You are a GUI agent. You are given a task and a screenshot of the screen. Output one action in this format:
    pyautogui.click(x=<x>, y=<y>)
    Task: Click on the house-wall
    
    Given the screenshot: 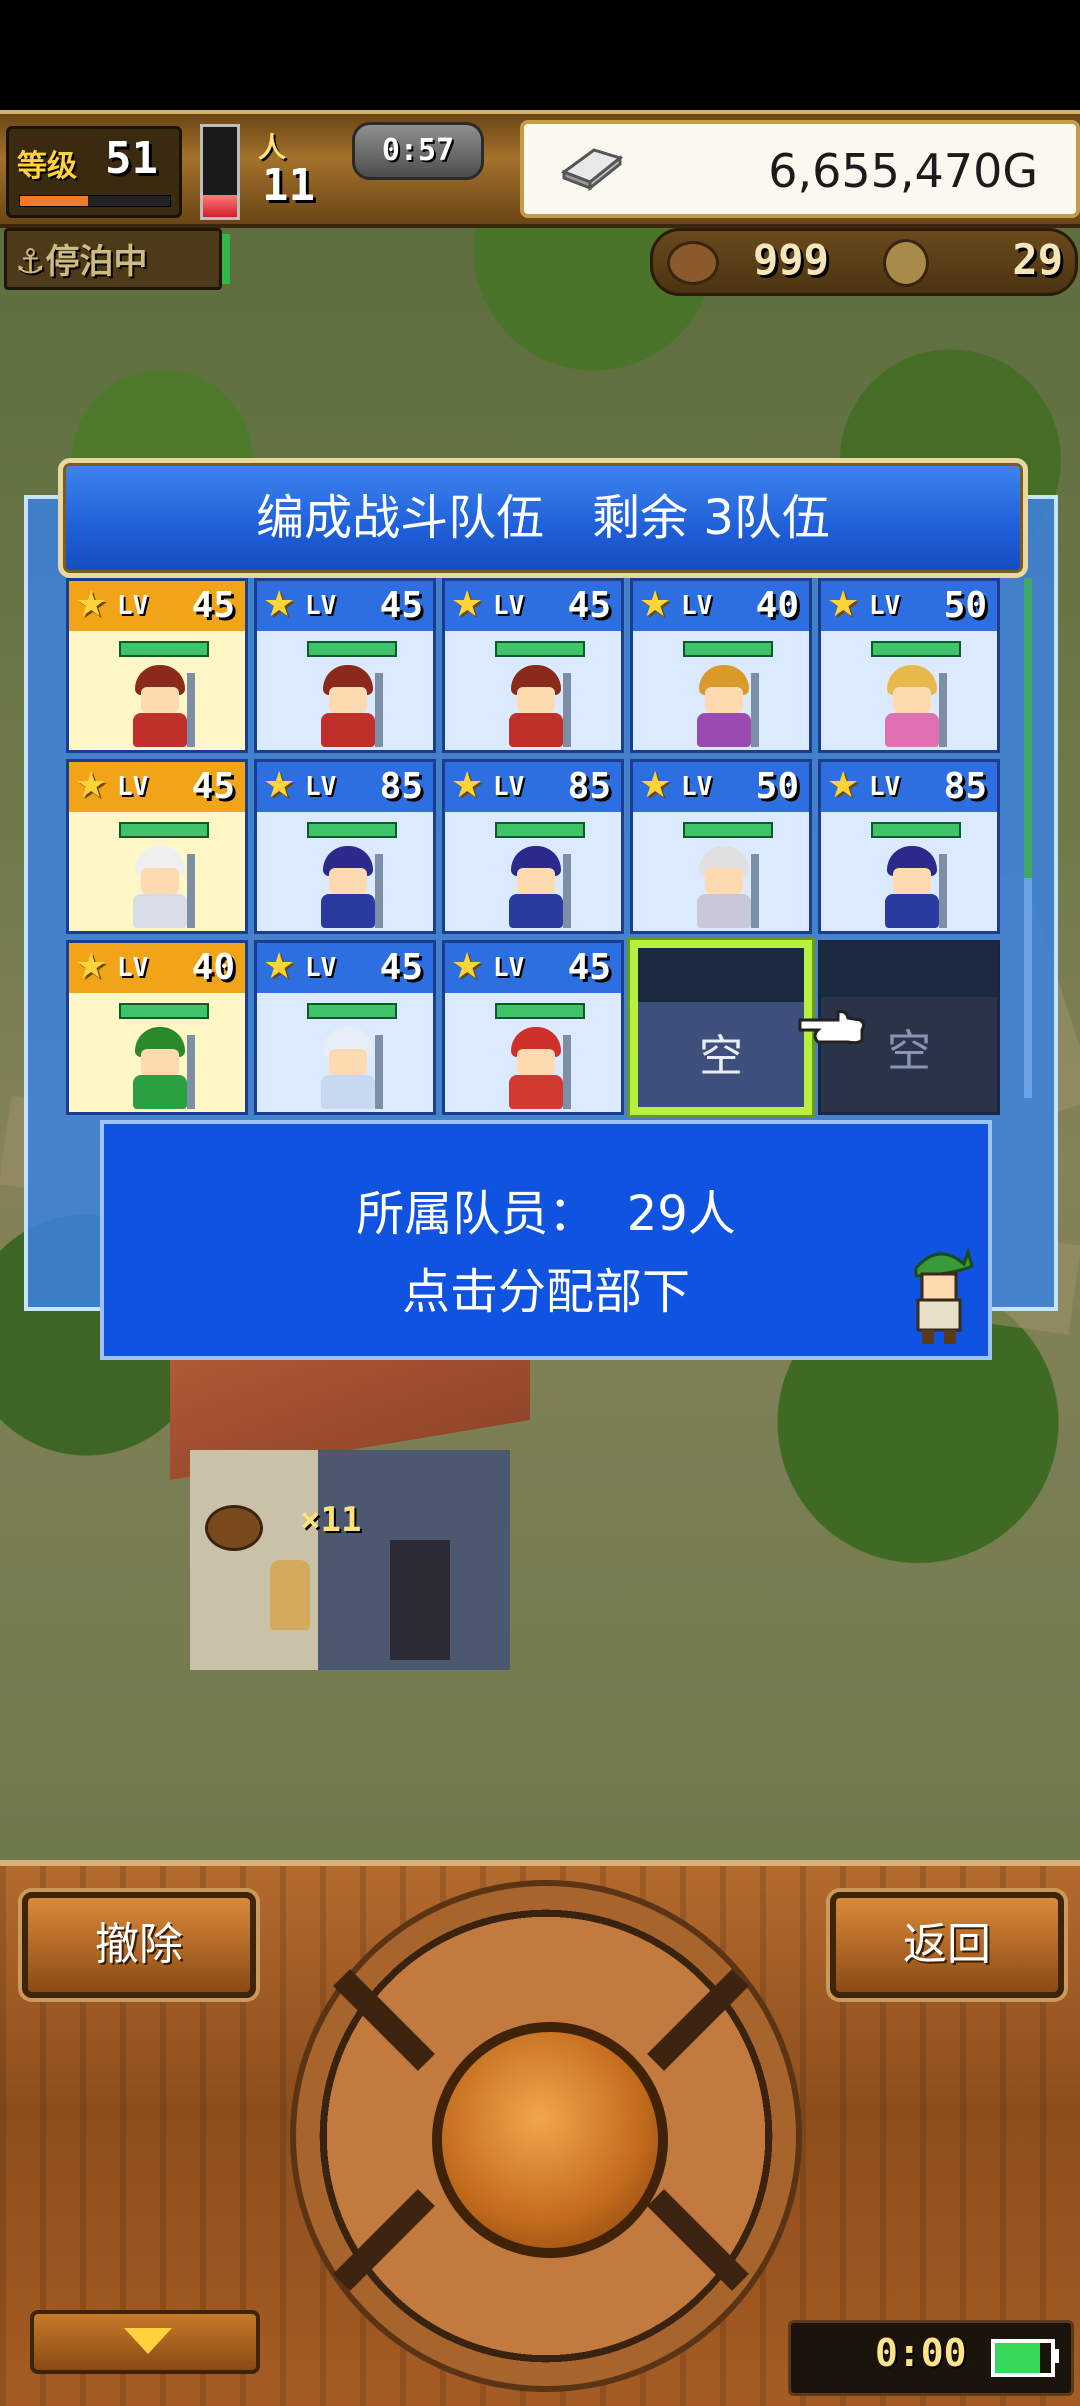 What is the action you would take?
    pyautogui.click(x=350, y=1560)
    